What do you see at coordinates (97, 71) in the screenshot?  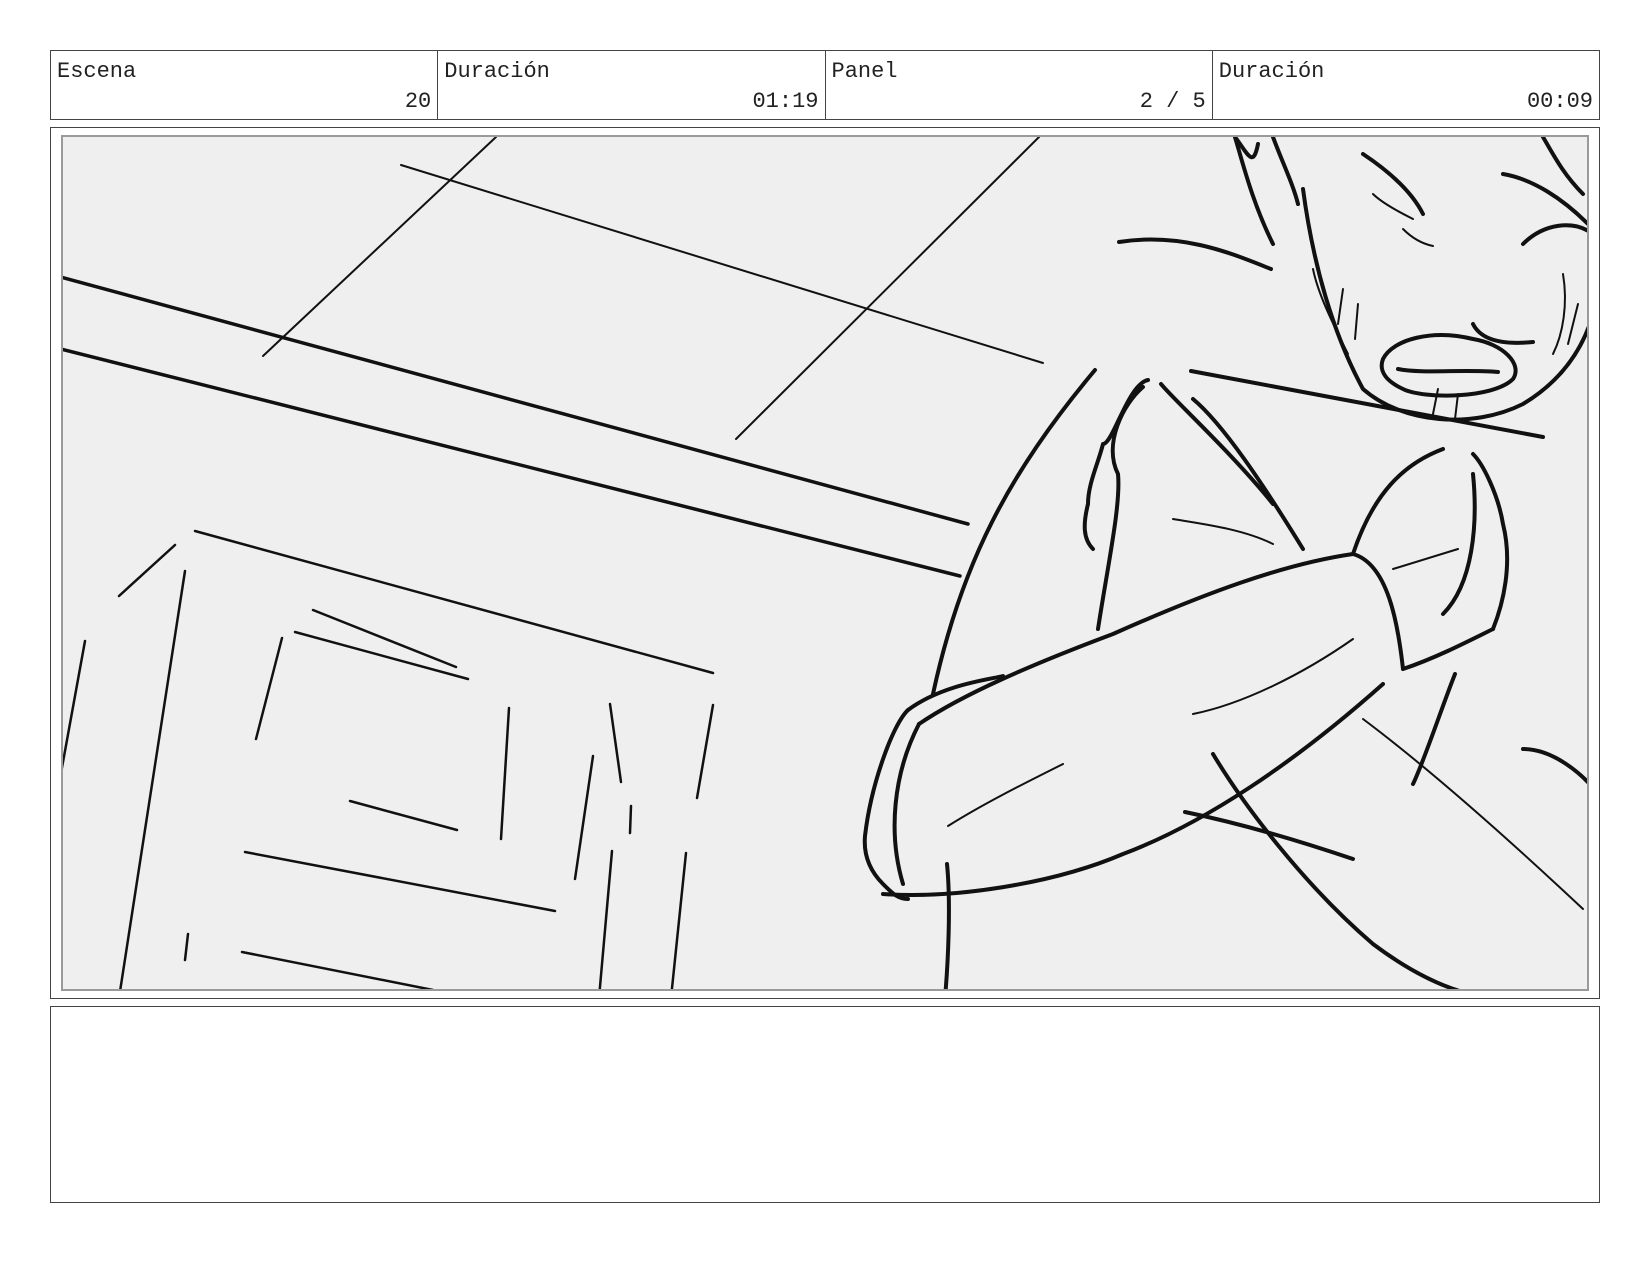 I see `scene-label: Escena` at bounding box center [97, 71].